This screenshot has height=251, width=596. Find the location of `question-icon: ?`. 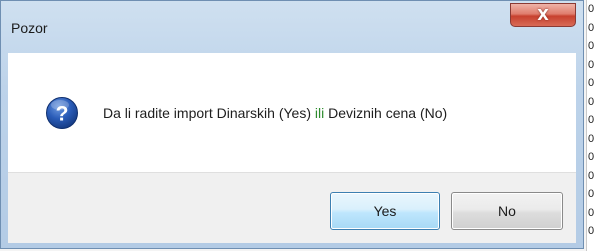

question-icon: ? is located at coordinates (62, 113).